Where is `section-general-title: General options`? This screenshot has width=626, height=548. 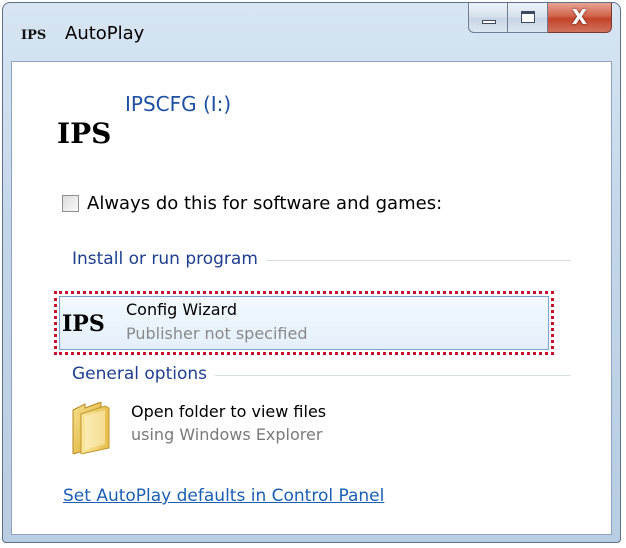 section-general-title: General options is located at coordinates (140, 374).